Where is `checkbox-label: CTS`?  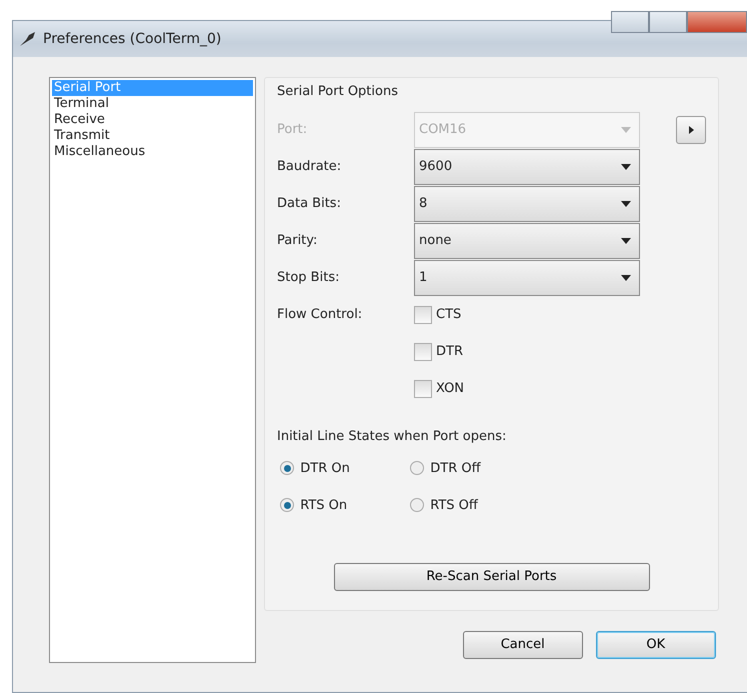
checkbox-label: CTS is located at coordinates (449, 315).